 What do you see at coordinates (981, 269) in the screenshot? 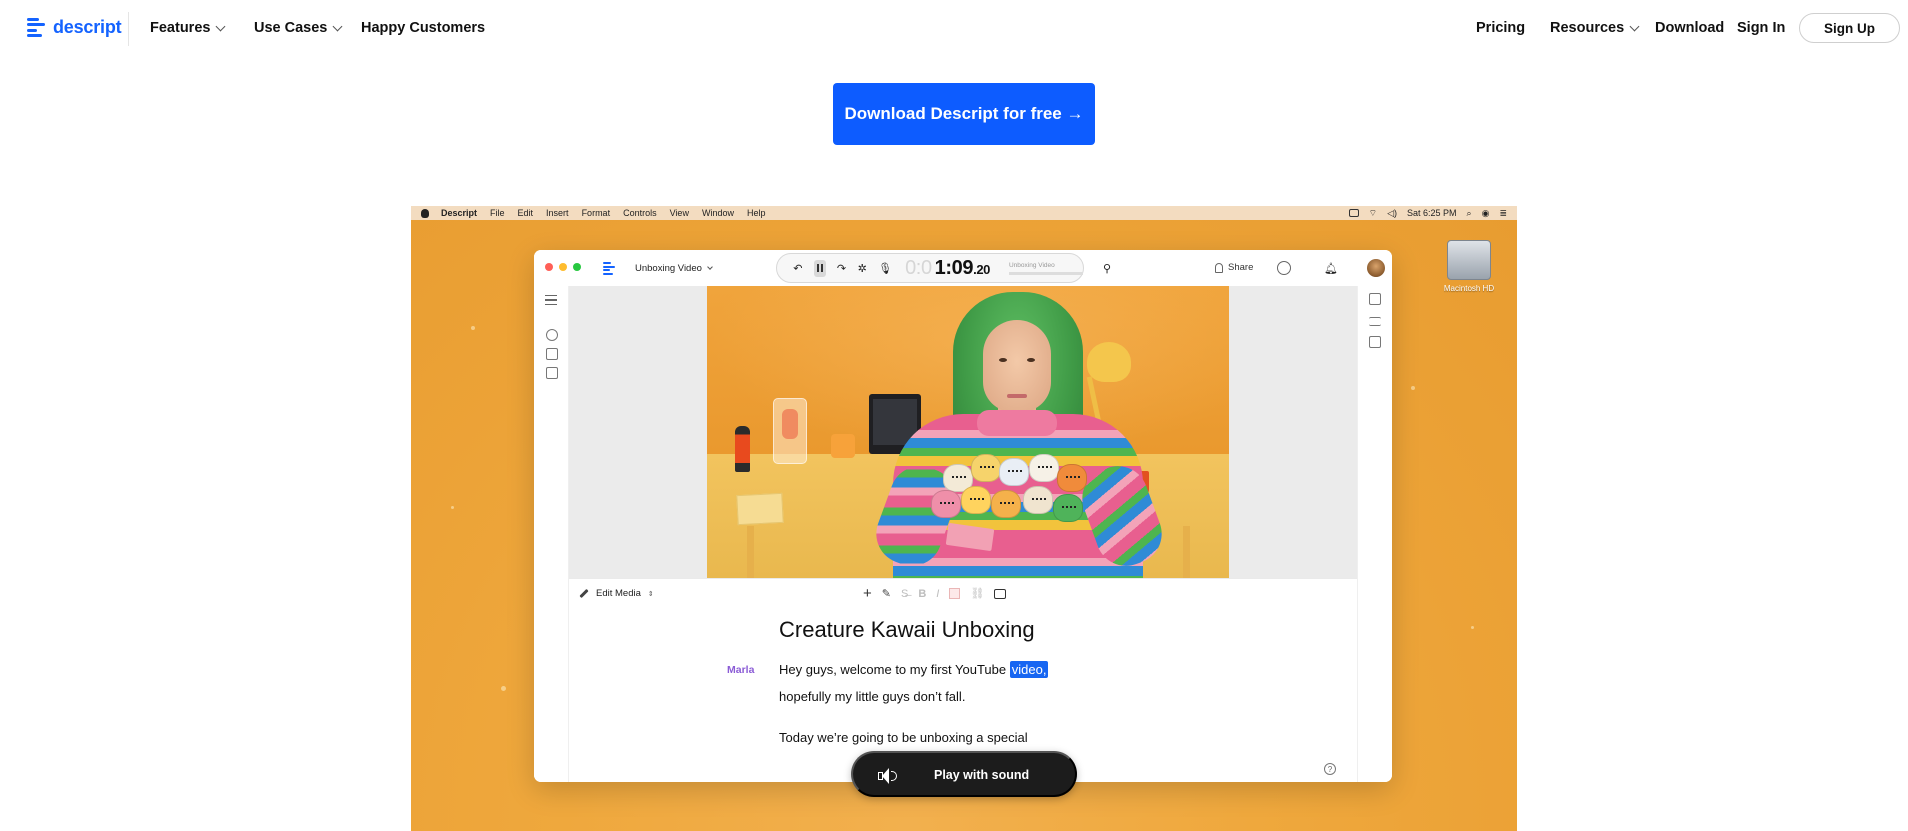
I see `timecode-fraction: .20` at bounding box center [981, 269].